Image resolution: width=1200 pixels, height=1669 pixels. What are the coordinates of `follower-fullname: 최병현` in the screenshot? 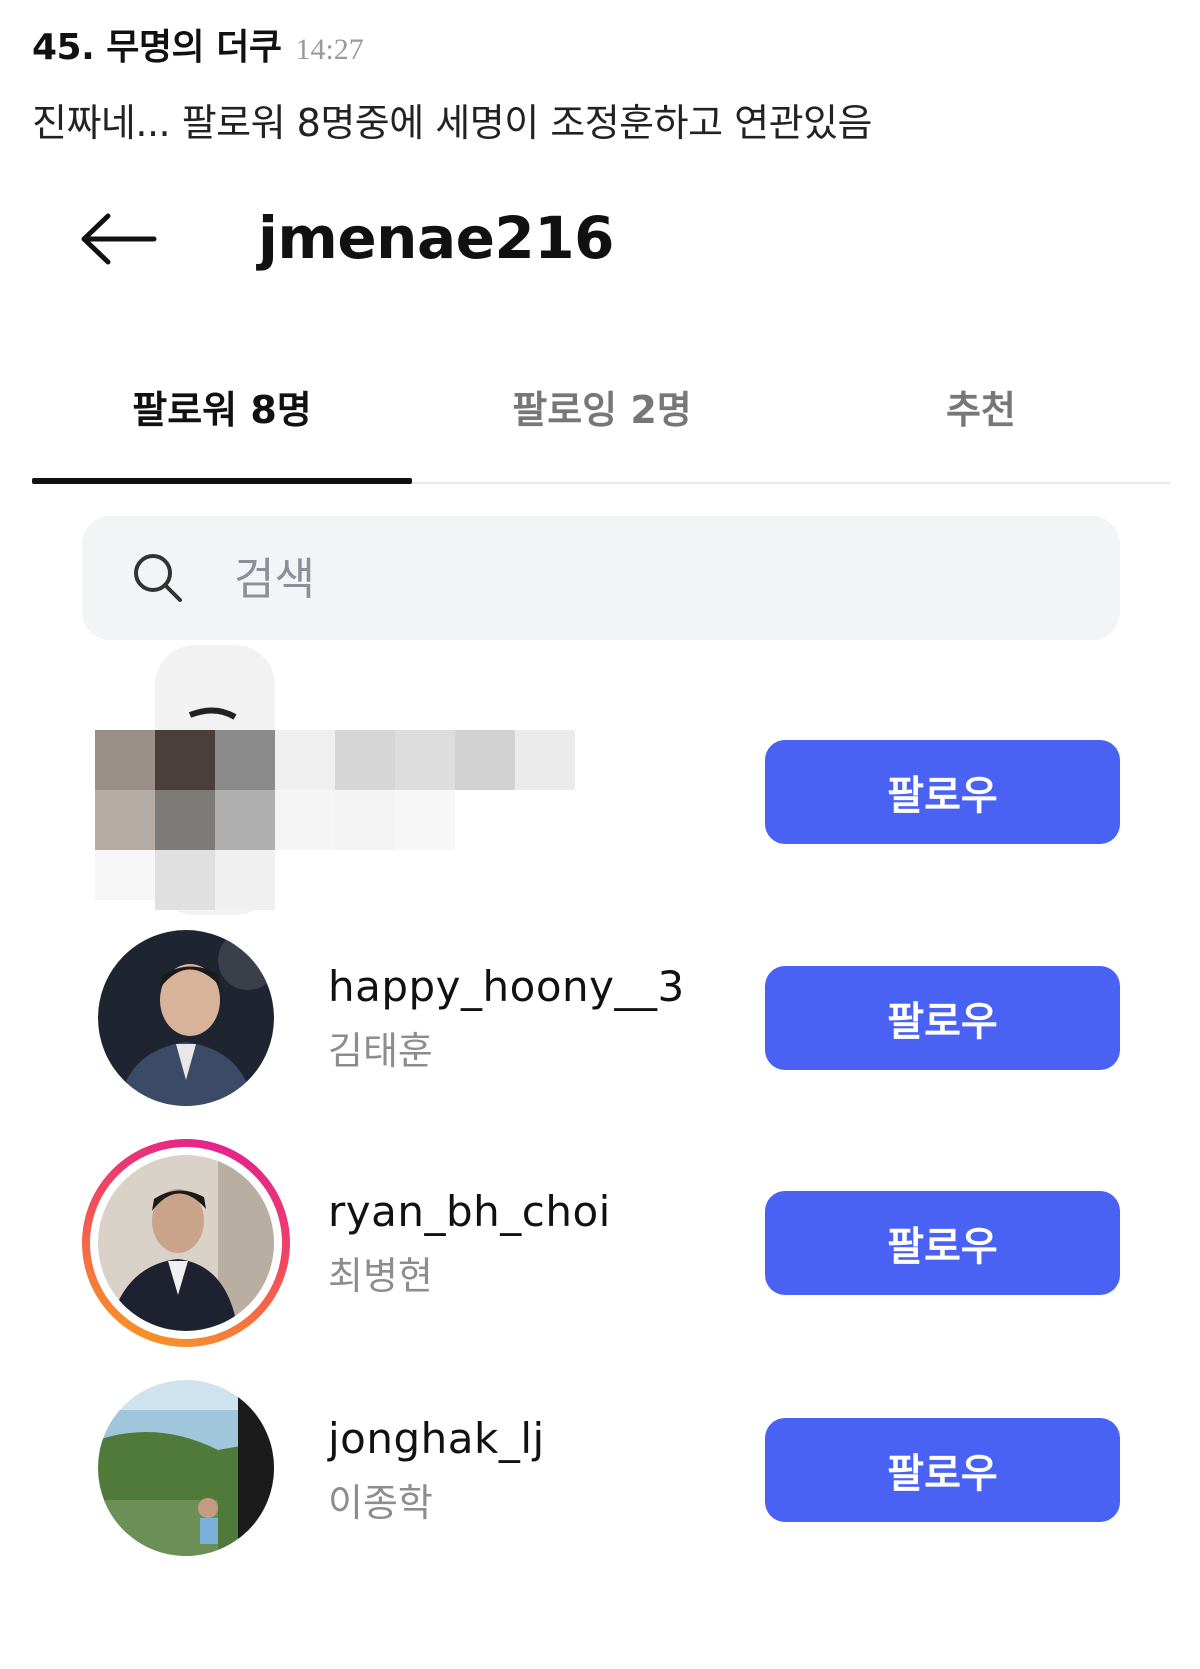 It's located at (380, 1276).